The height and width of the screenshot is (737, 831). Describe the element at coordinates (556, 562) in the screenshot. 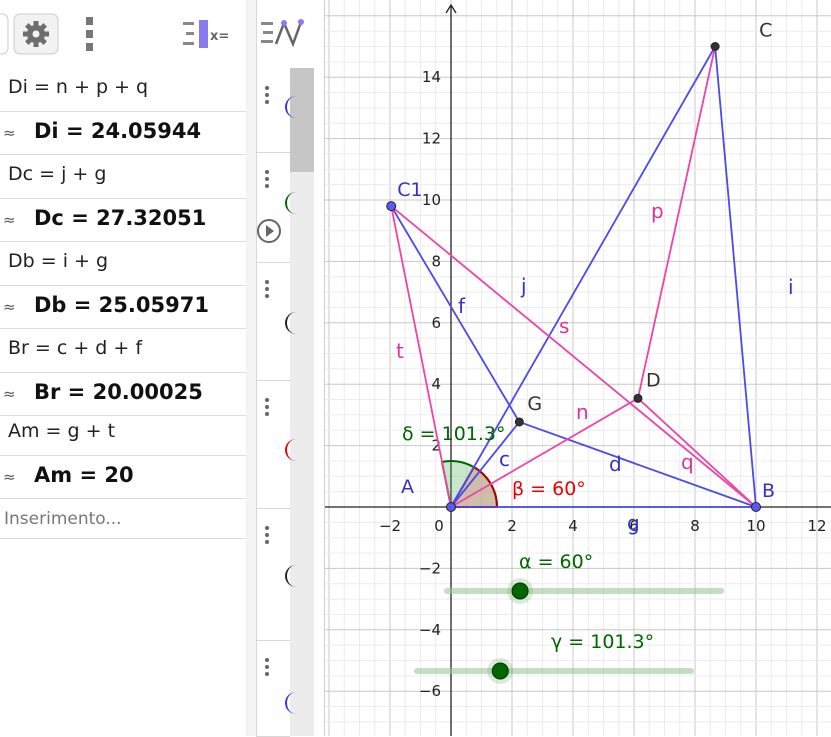

I see `slider-alpha-label: α = 60°` at that location.